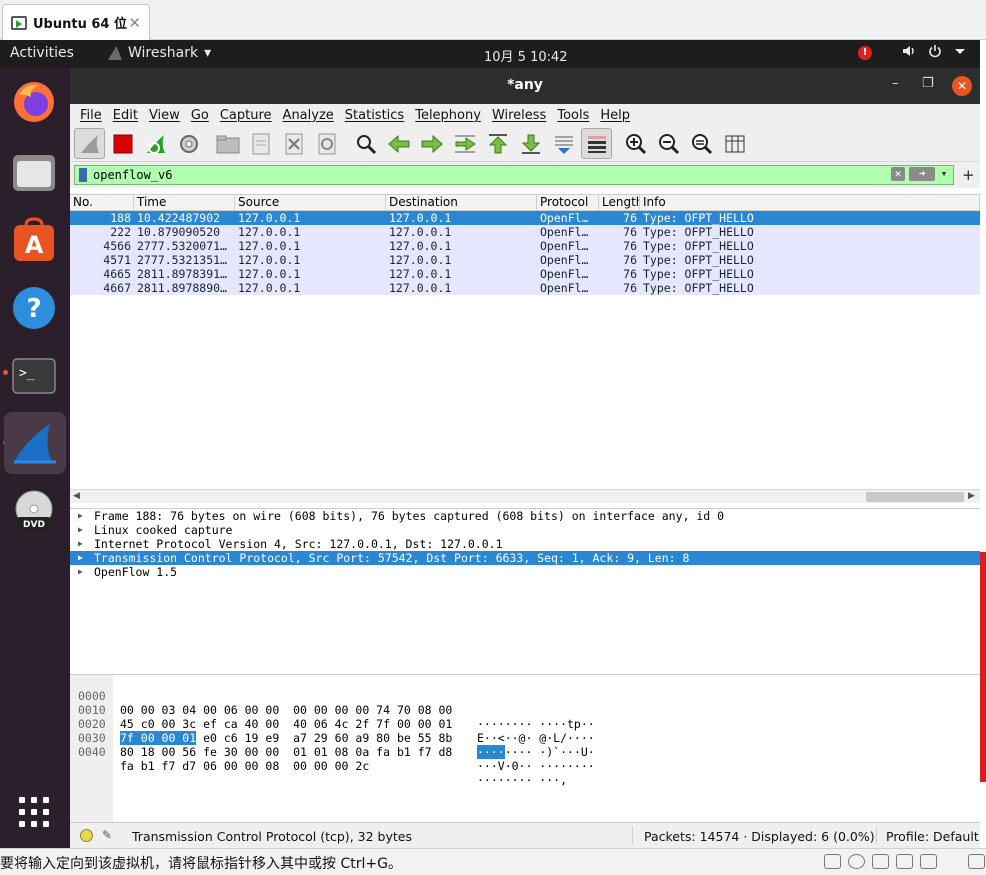 The height and width of the screenshot is (875, 986). Describe the element at coordinates (971, 496) in the screenshot. I see `scroll-right-icon: ▶` at that location.